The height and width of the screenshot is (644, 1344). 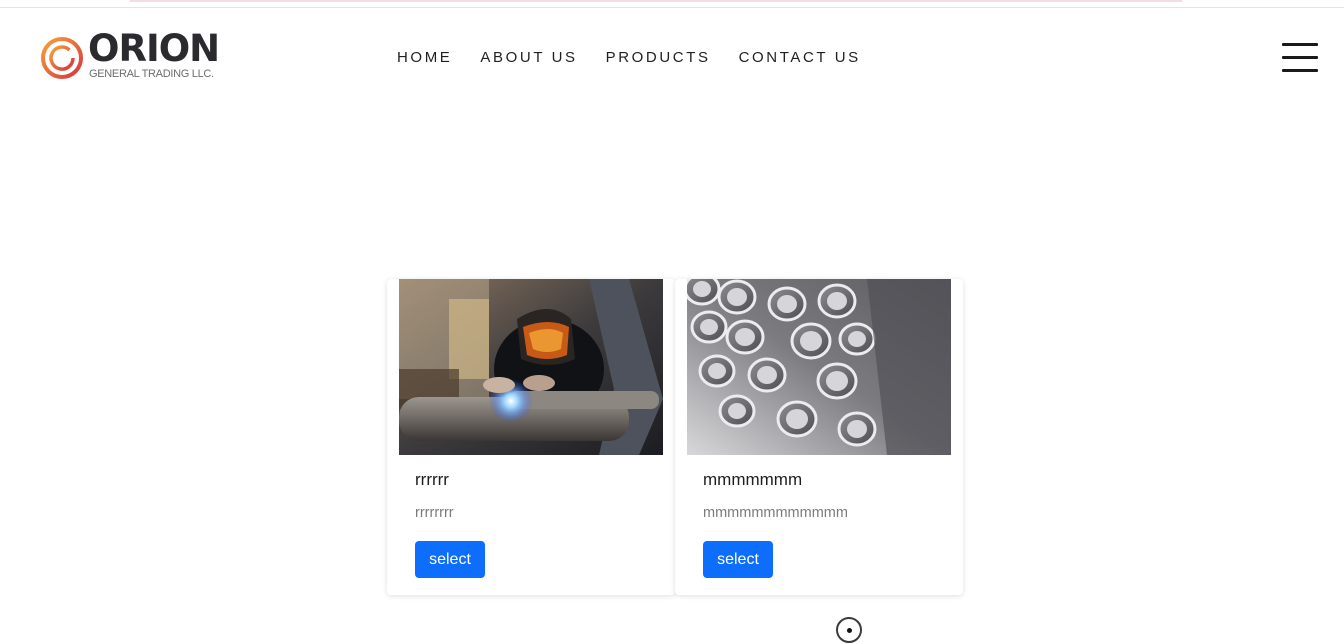 What do you see at coordinates (849, 630) in the screenshot?
I see `scroll-down-icon` at bounding box center [849, 630].